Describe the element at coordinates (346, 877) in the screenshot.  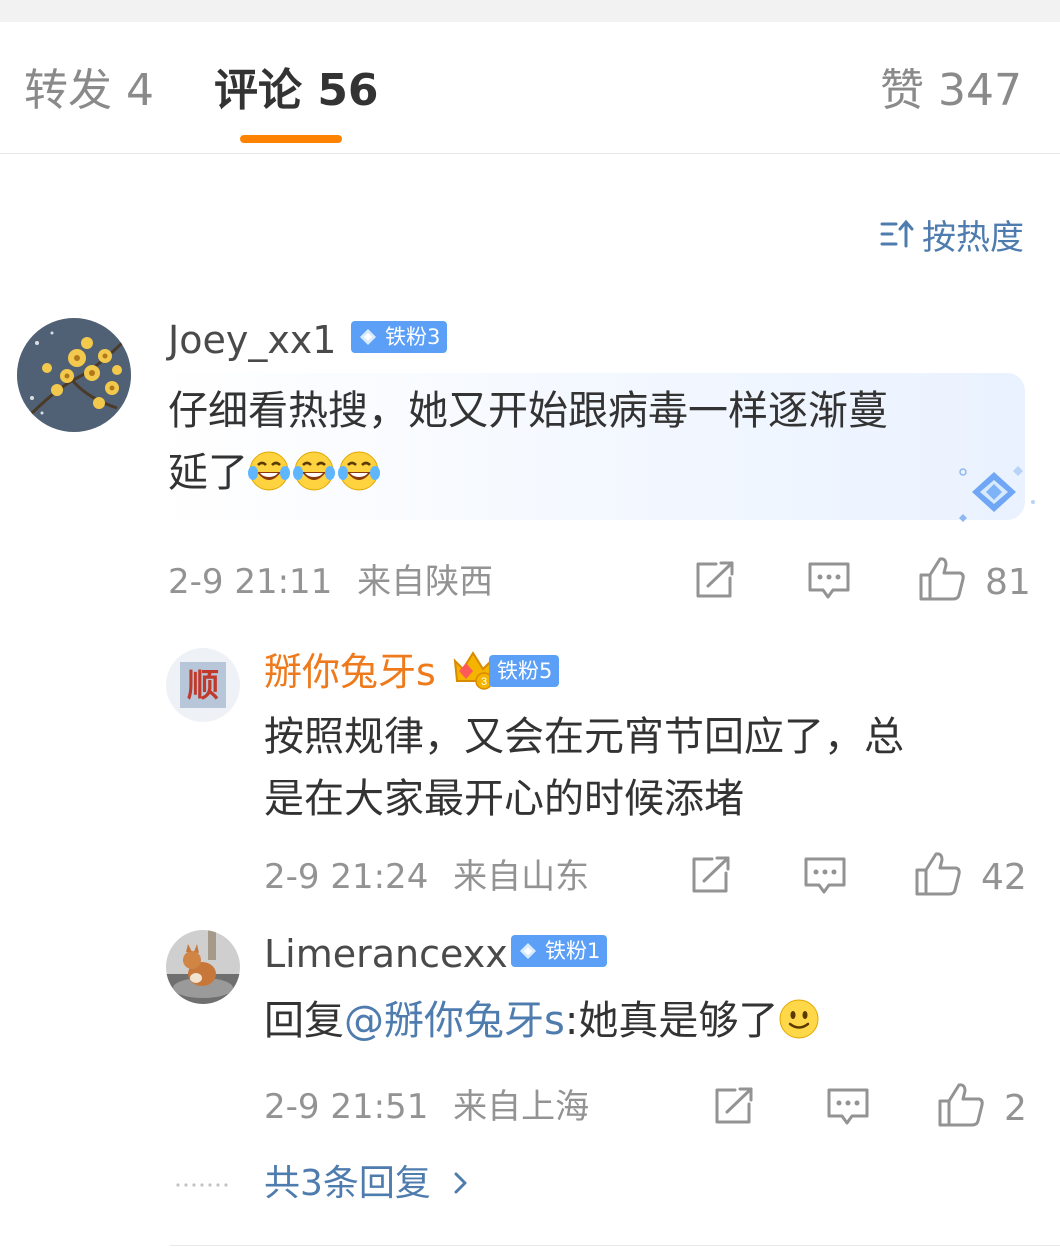
I see `reply-time: 2-9 21:24` at that location.